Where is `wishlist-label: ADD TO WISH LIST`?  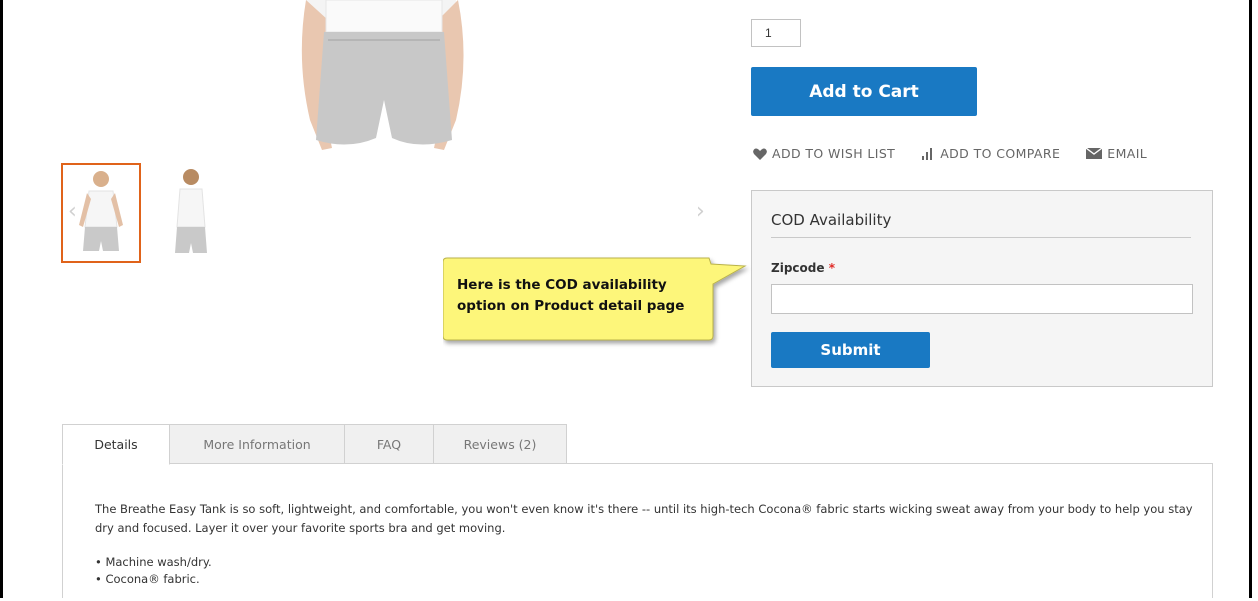 wishlist-label: ADD TO WISH LIST is located at coordinates (834, 153).